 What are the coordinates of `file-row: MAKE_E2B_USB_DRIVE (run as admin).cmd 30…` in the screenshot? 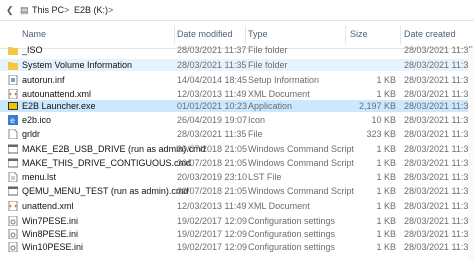 It's located at (237, 149).